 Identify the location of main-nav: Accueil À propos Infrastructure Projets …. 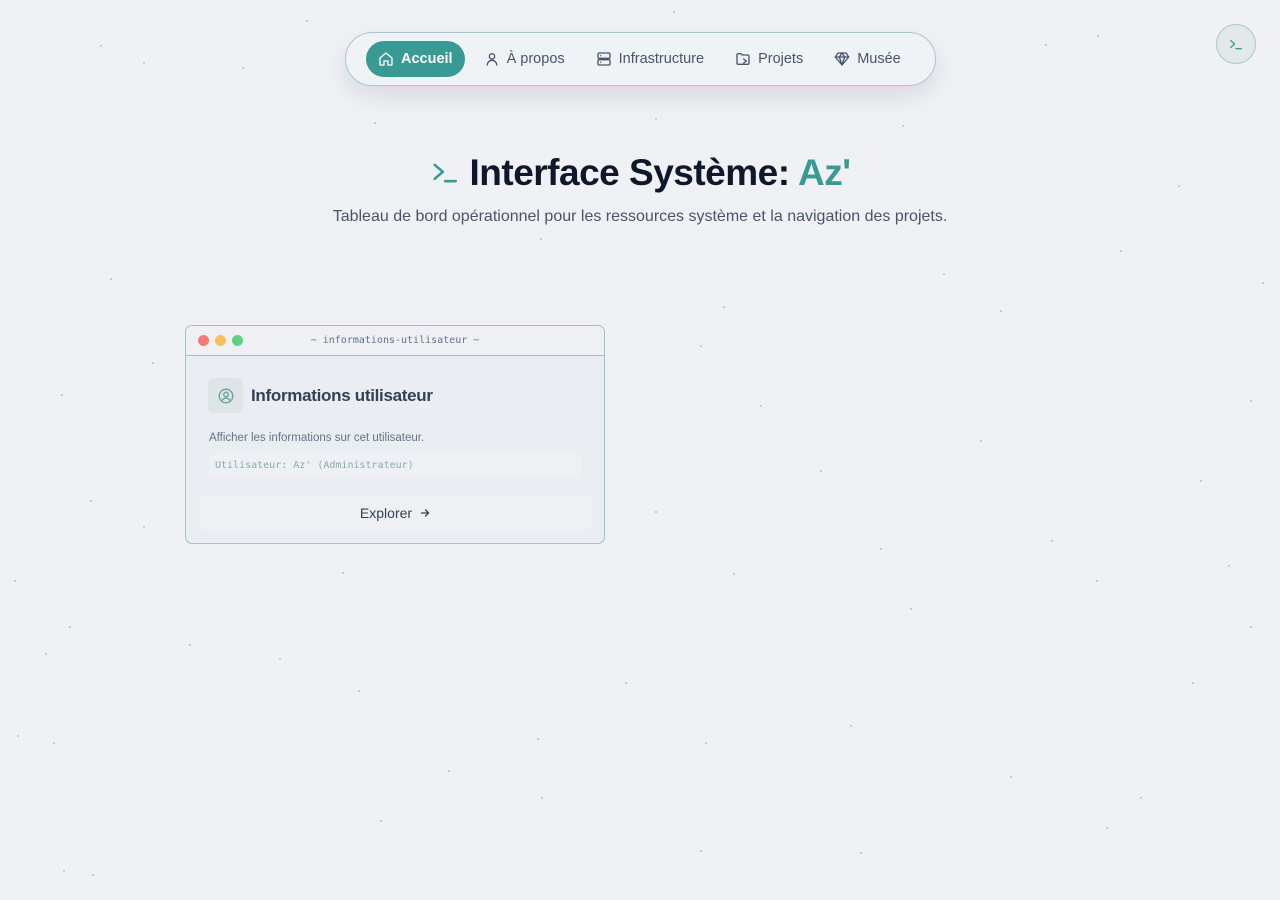
(640, 59).